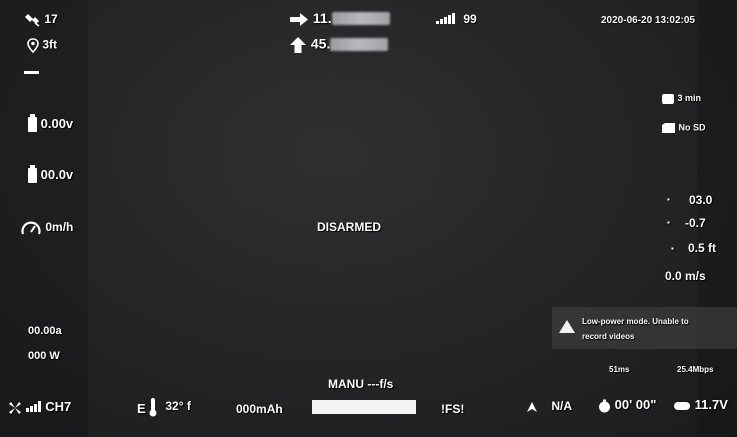  Describe the element at coordinates (672, 248) in the screenshot. I see `altitude-prefix: ▪` at that location.